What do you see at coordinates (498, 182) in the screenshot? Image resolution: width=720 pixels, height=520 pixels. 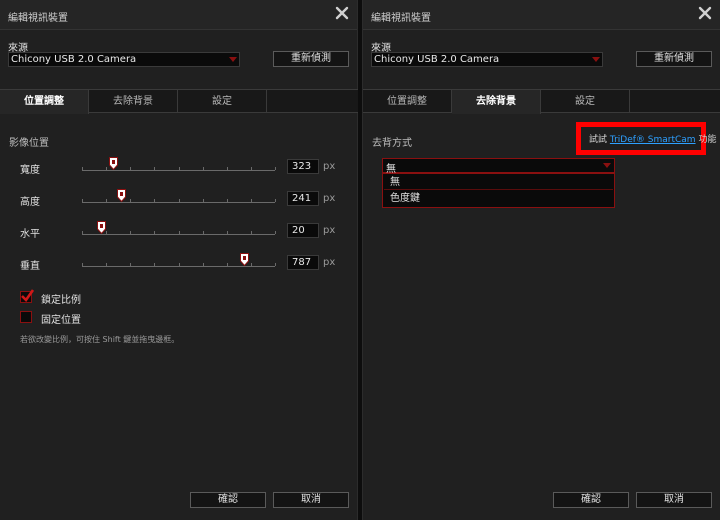 I see `option-none: 無` at bounding box center [498, 182].